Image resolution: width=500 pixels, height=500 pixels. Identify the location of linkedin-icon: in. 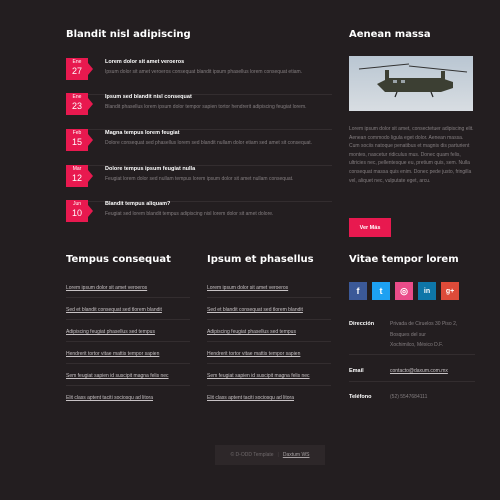
(427, 291).